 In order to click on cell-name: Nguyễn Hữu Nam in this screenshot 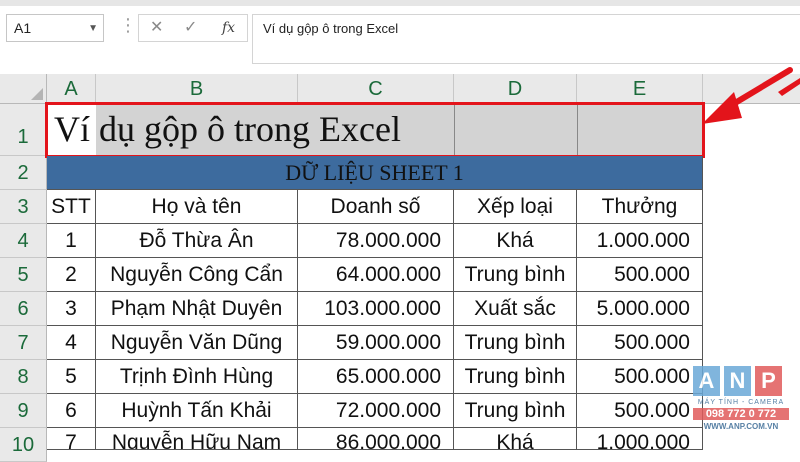, I will do `click(197, 439)`.